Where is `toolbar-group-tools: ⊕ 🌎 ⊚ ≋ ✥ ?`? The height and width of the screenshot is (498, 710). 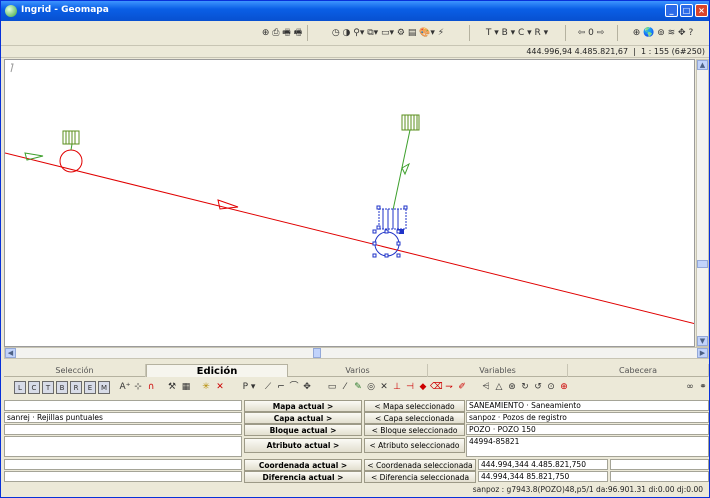
toolbar-group-tools: ⊕ 🌎 ⊚ ≋ ✥ ? is located at coordinates (663, 33).